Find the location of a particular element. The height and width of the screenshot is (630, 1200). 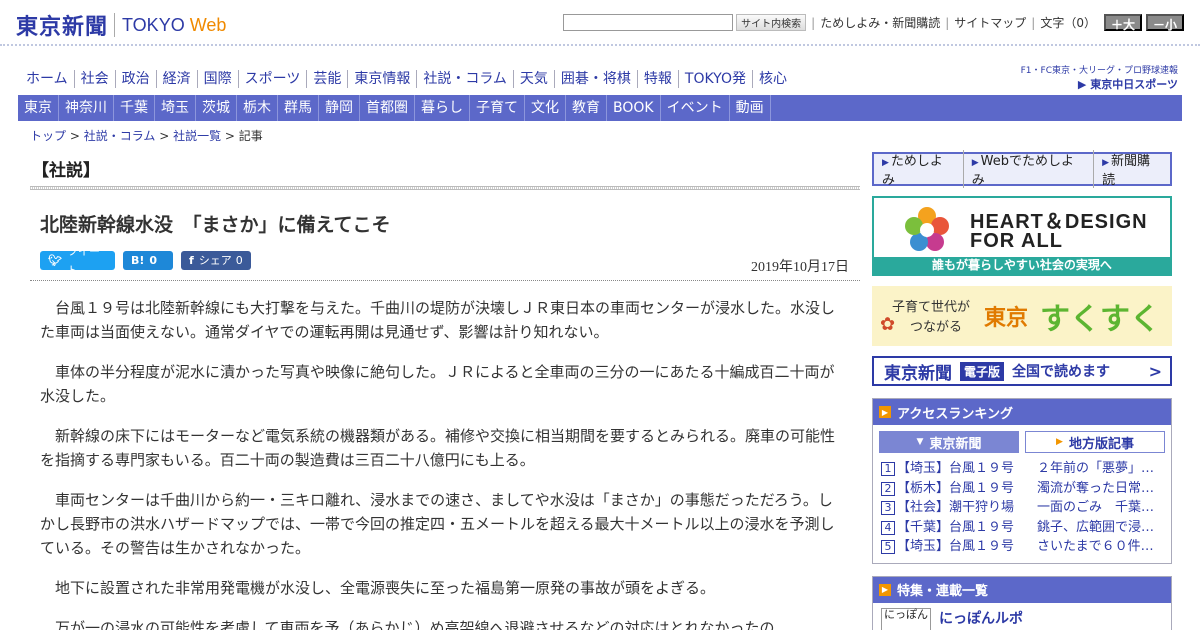

header-dotted-divider is located at coordinates (600, 45).